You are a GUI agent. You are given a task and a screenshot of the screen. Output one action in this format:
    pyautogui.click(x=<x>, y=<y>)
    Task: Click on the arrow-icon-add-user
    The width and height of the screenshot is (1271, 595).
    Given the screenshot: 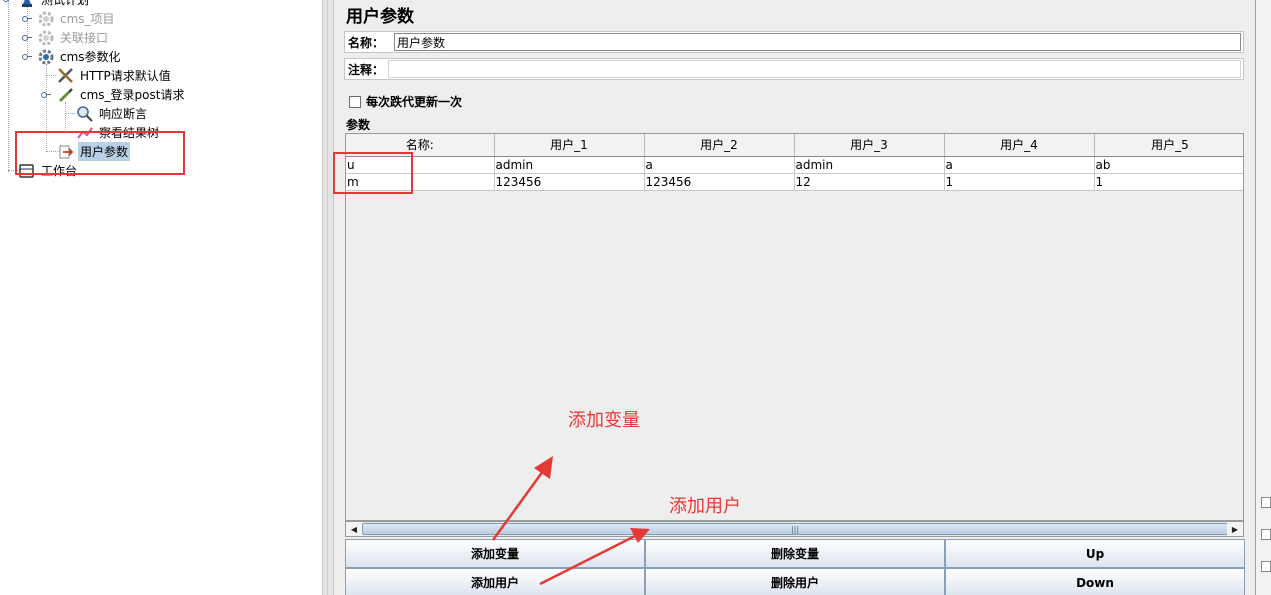 What is the action you would take?
    pyautogui.click(x=594, y=557)
    